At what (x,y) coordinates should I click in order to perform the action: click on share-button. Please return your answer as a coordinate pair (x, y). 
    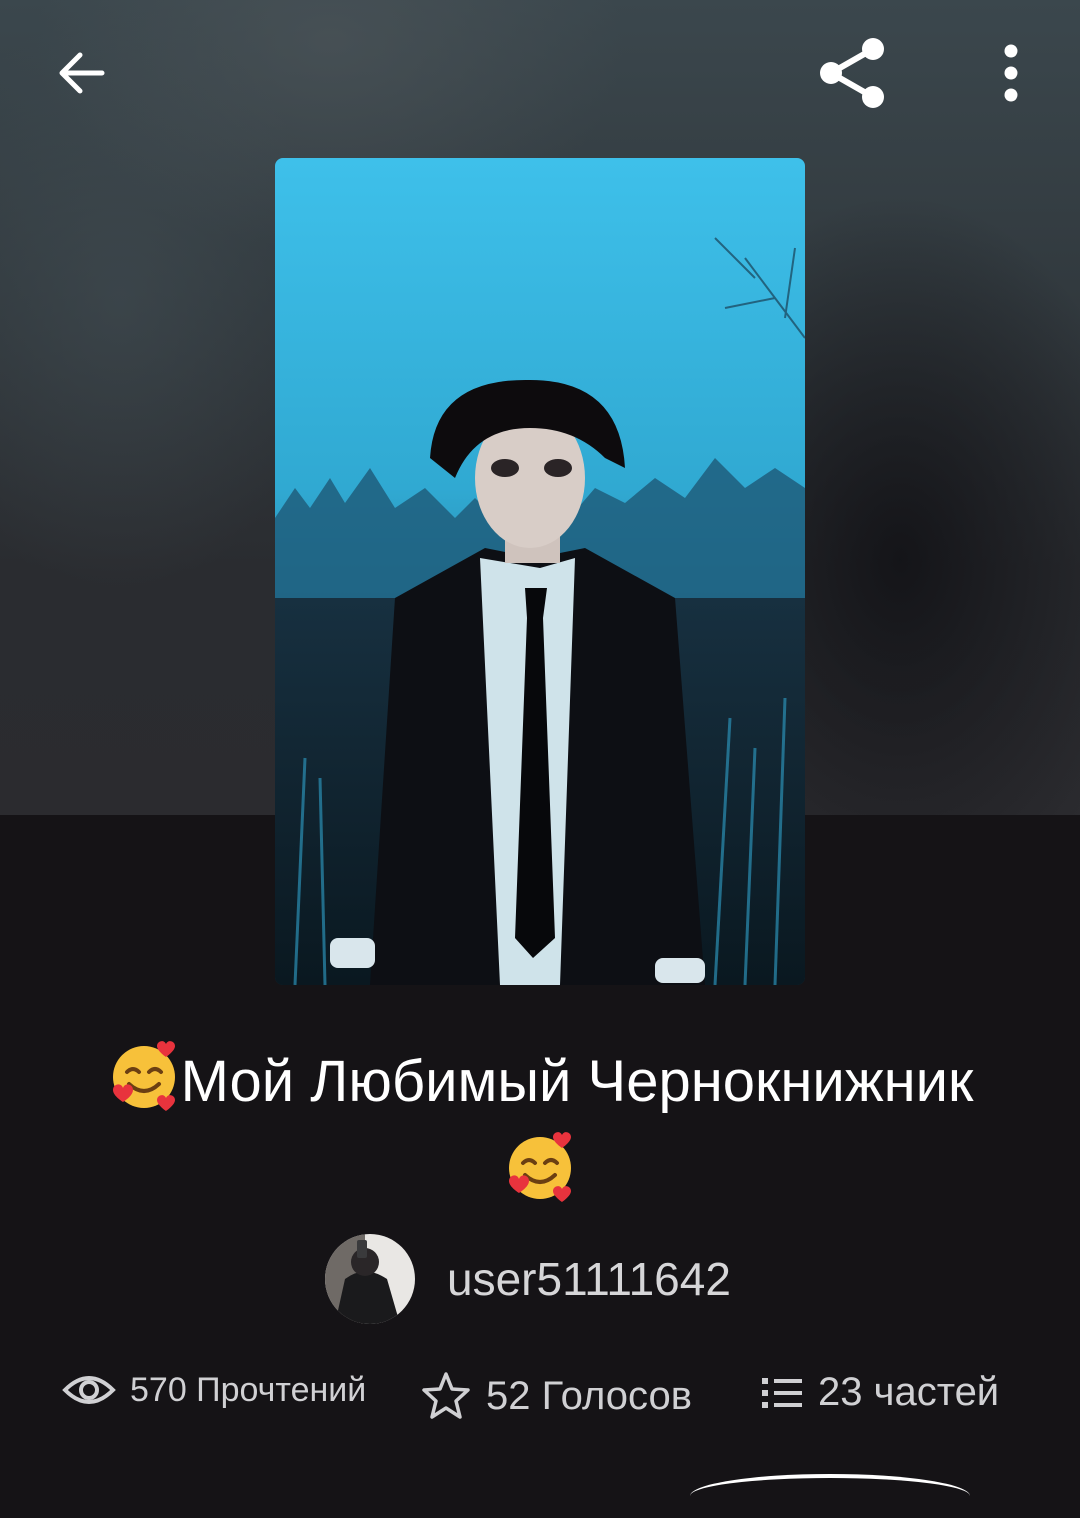
    Looking at the image, I should click on (853, 75).